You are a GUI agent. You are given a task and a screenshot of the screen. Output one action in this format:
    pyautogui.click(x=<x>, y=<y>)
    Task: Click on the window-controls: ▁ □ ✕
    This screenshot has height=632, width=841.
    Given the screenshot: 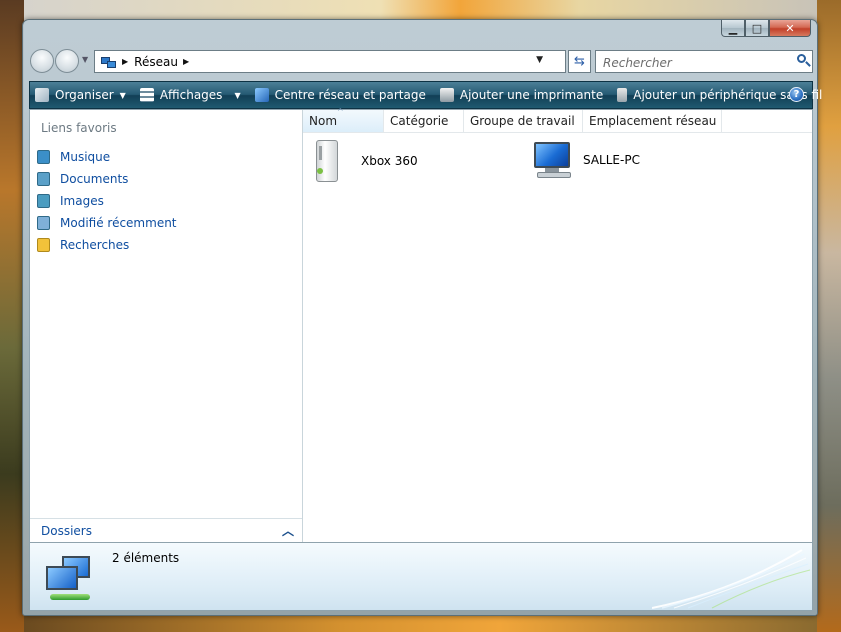 What is the action you would take?
    pyautogui.click(x=766, y=29)
    